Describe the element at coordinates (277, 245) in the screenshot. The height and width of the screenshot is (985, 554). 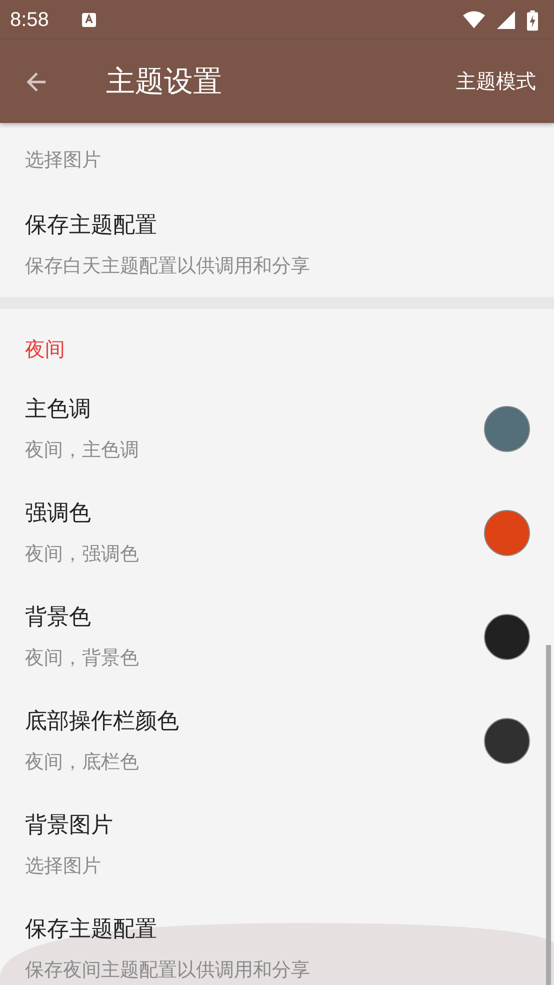
I see `settings-item: 保存主题配置 保存白天主题配置以供调用和分享` at that location.